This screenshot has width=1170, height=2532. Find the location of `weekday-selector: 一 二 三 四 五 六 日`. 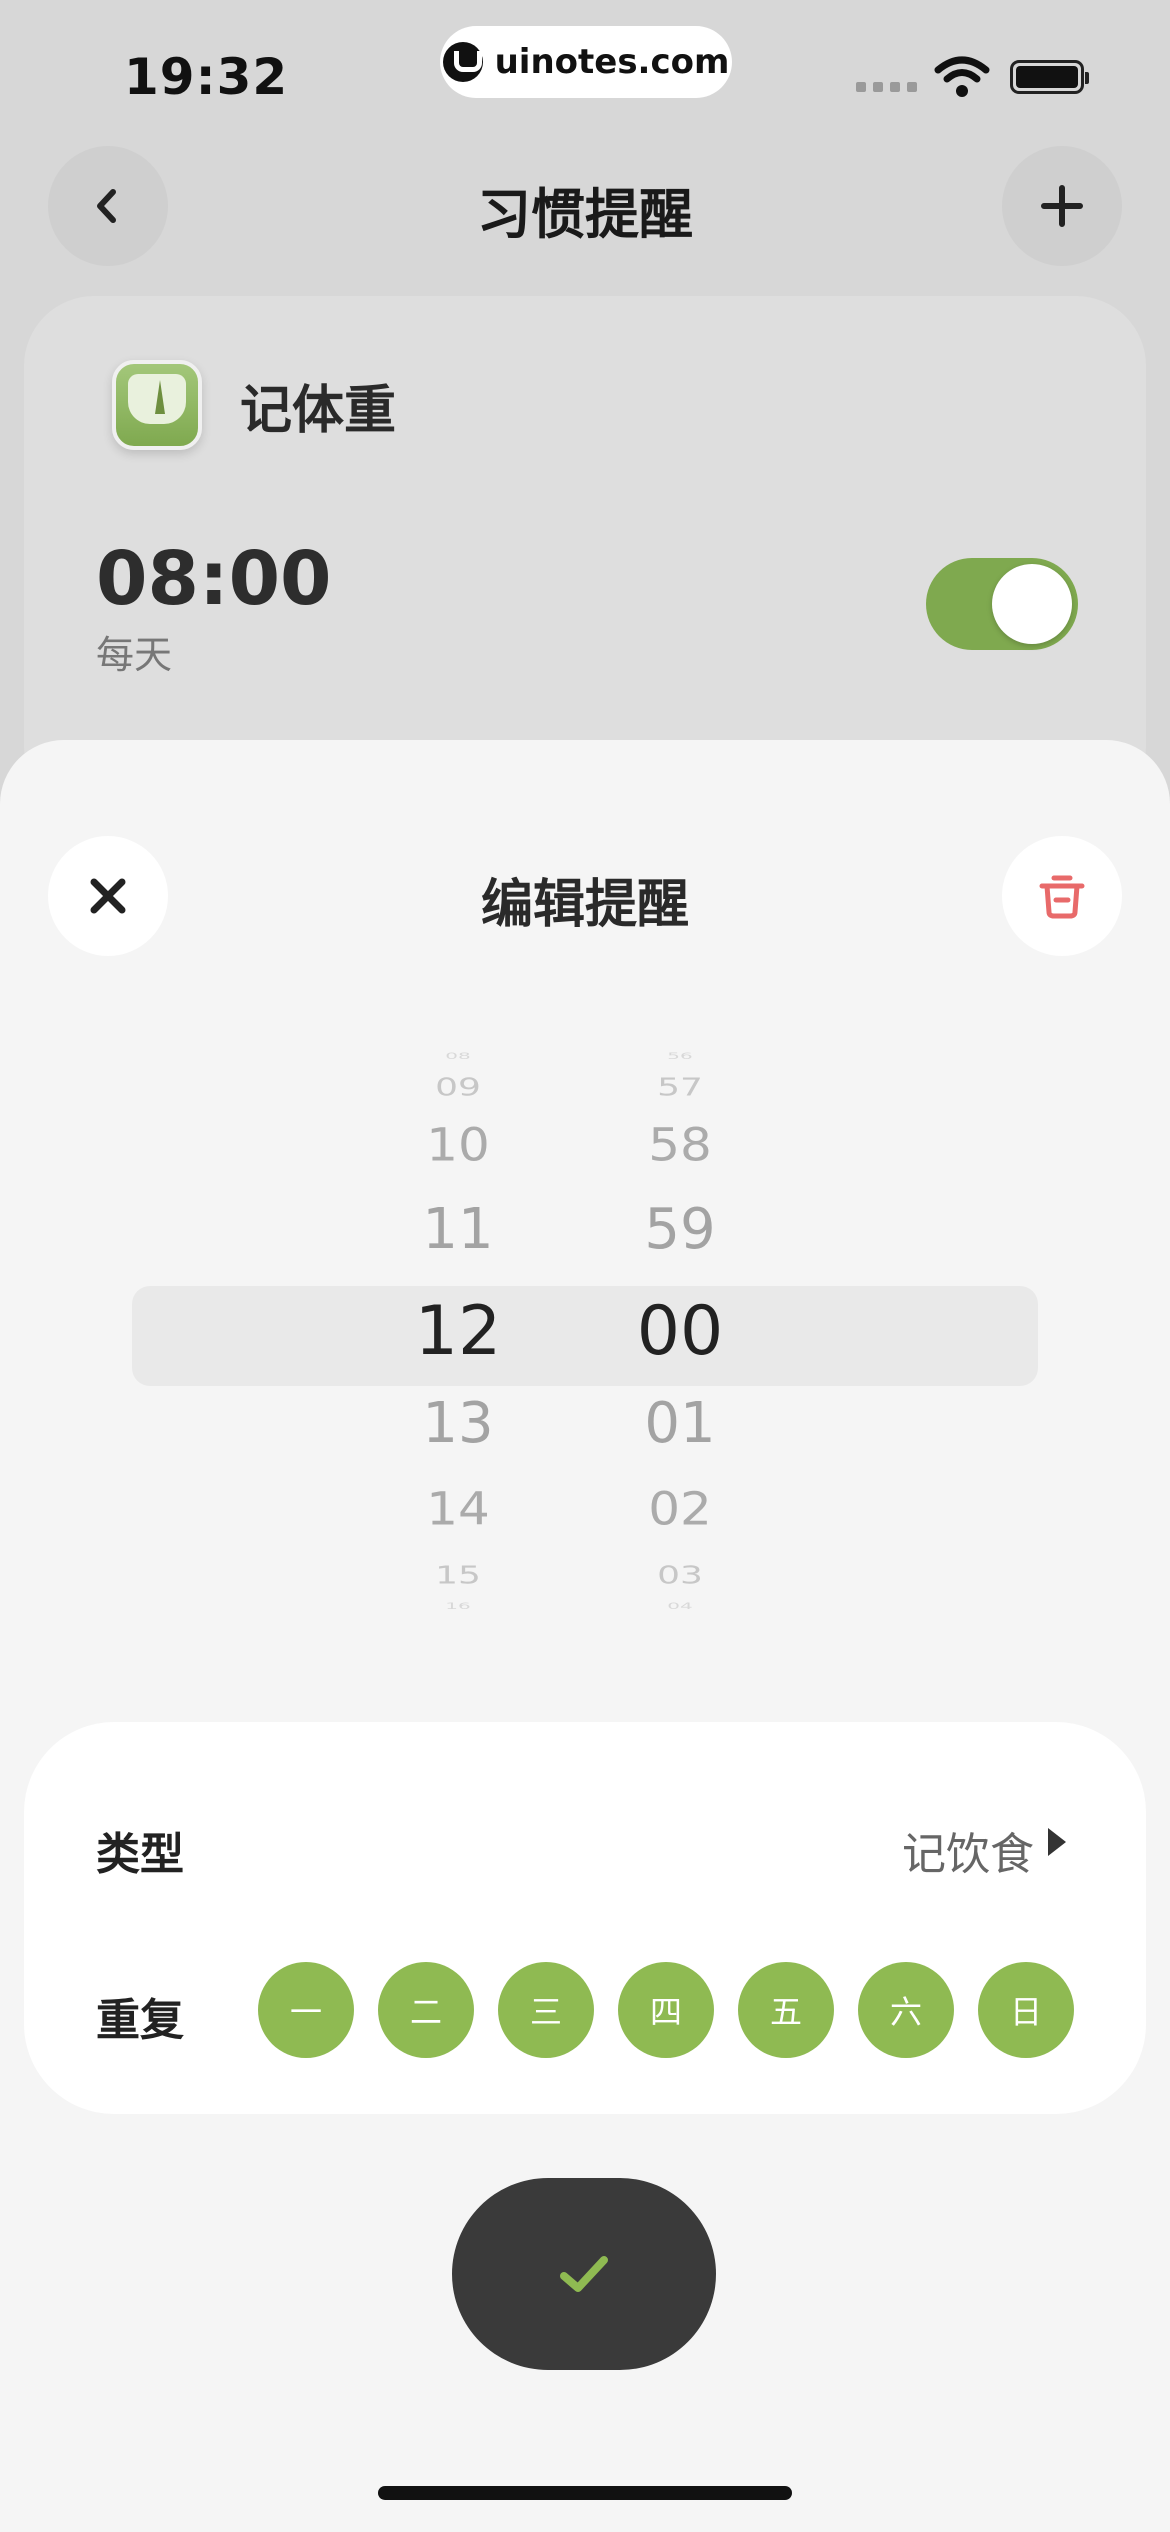

weekday-selector: 一 二 三 四 五 六 日 is located at coordinates (666, 2010).